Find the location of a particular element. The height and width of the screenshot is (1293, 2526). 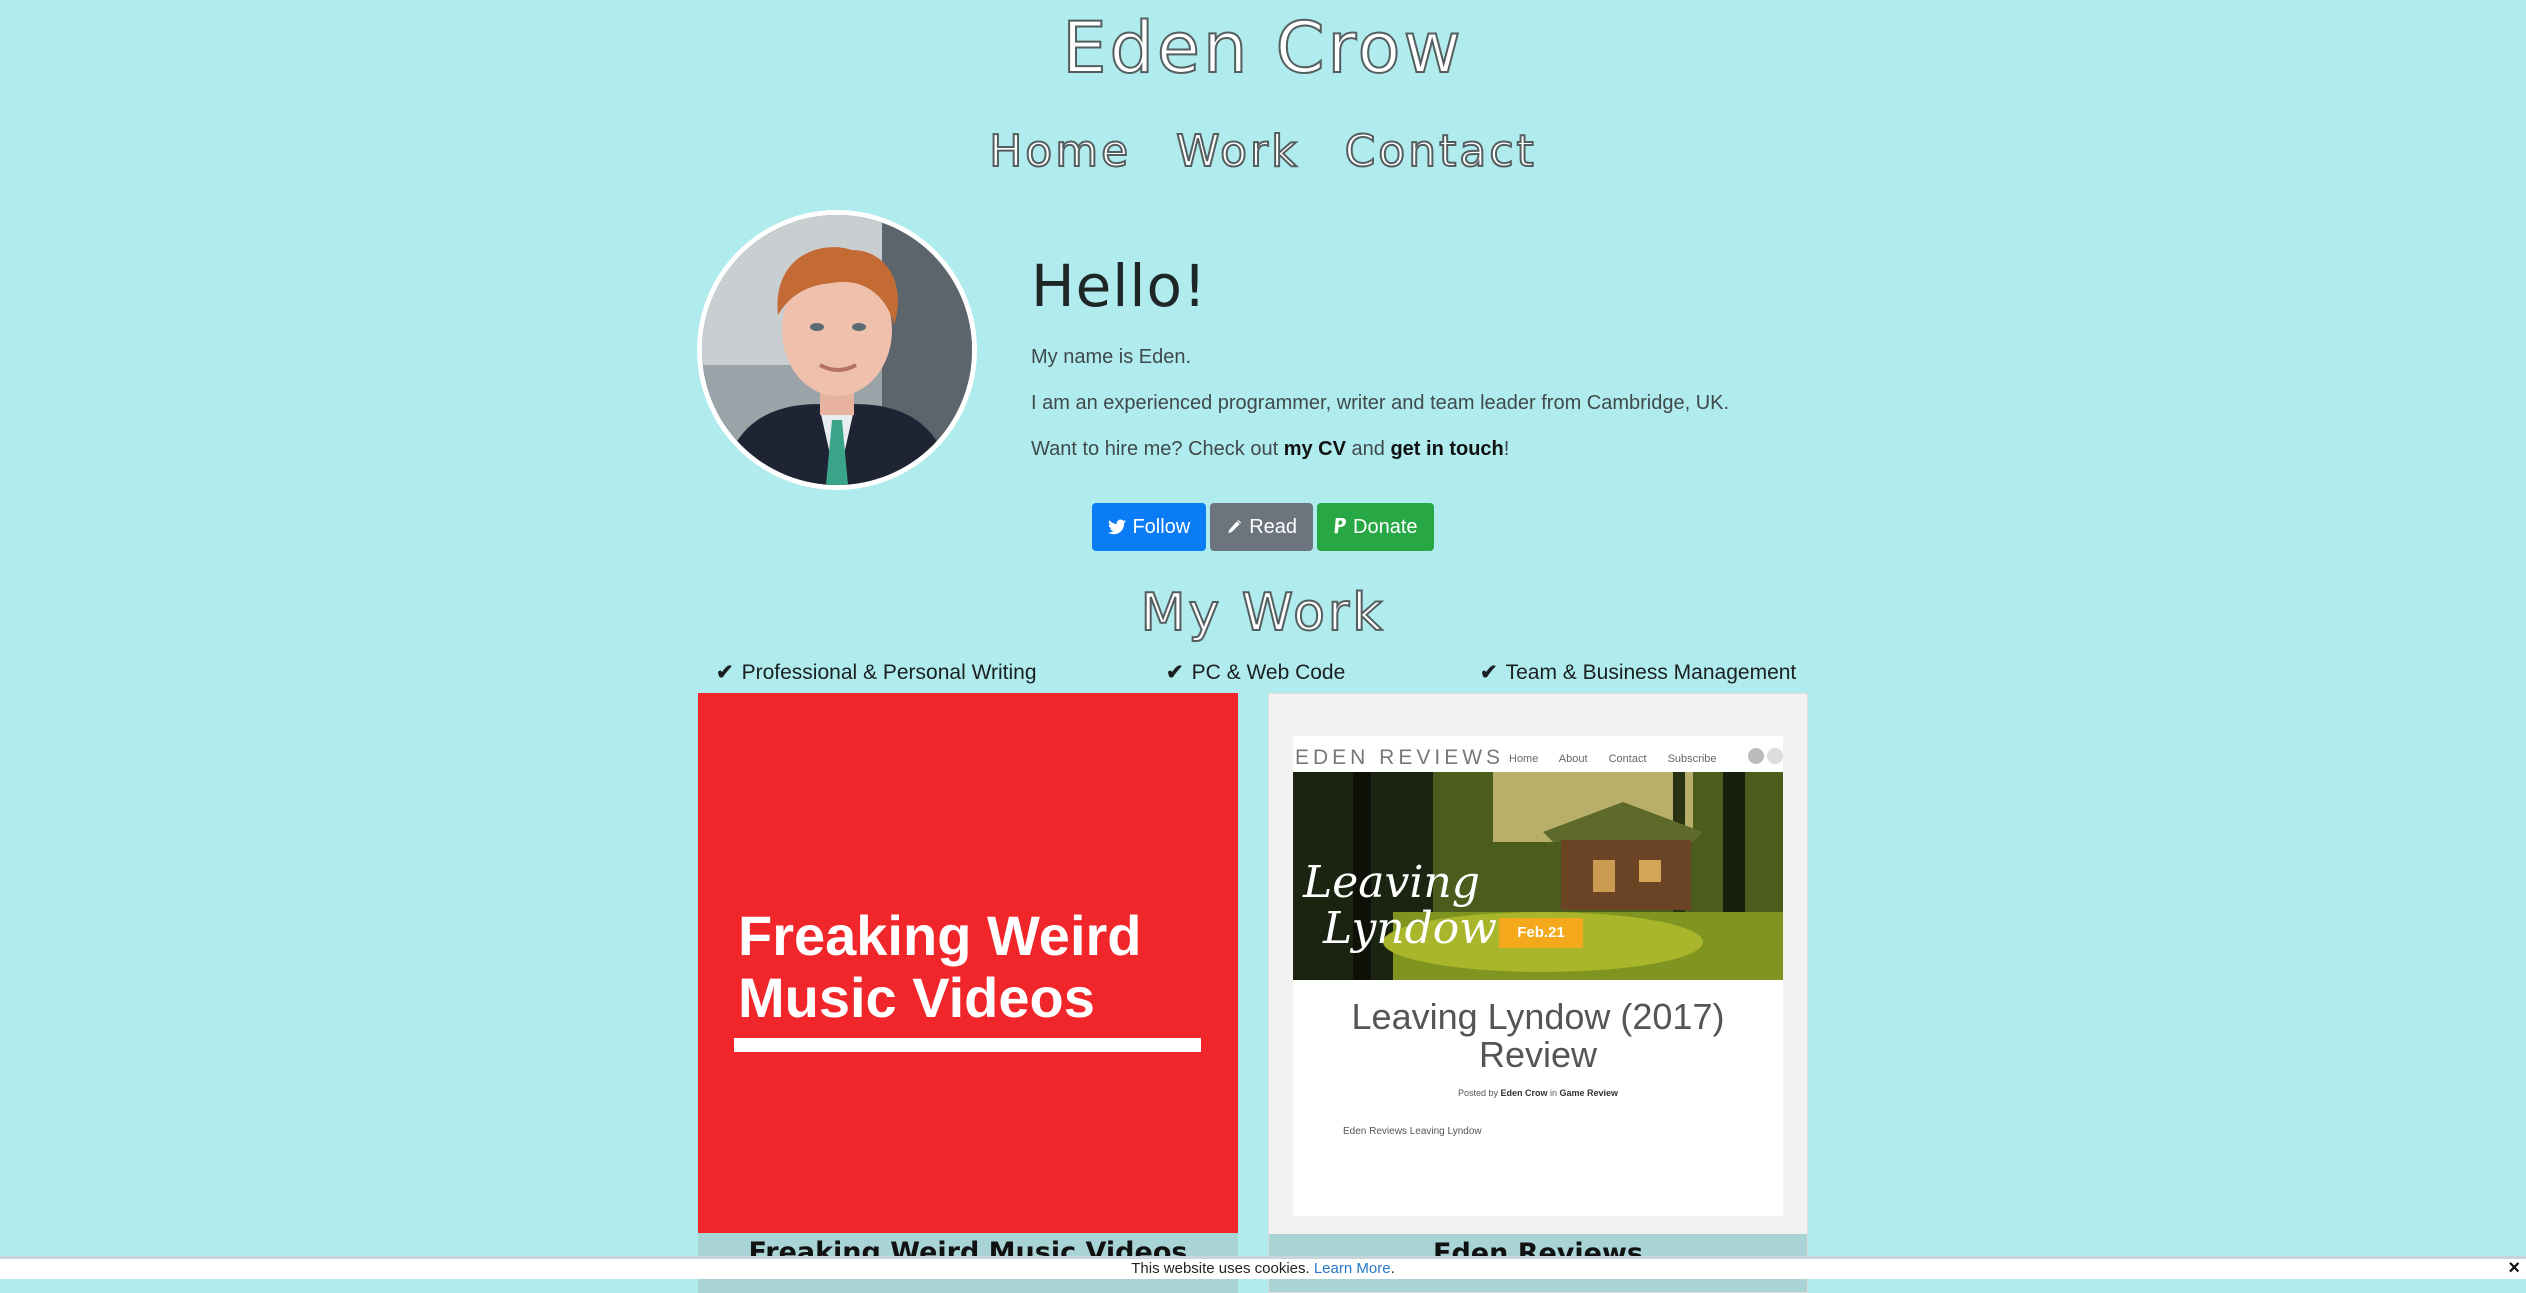

nav-home: Home is located at coordinates (1059, 152).